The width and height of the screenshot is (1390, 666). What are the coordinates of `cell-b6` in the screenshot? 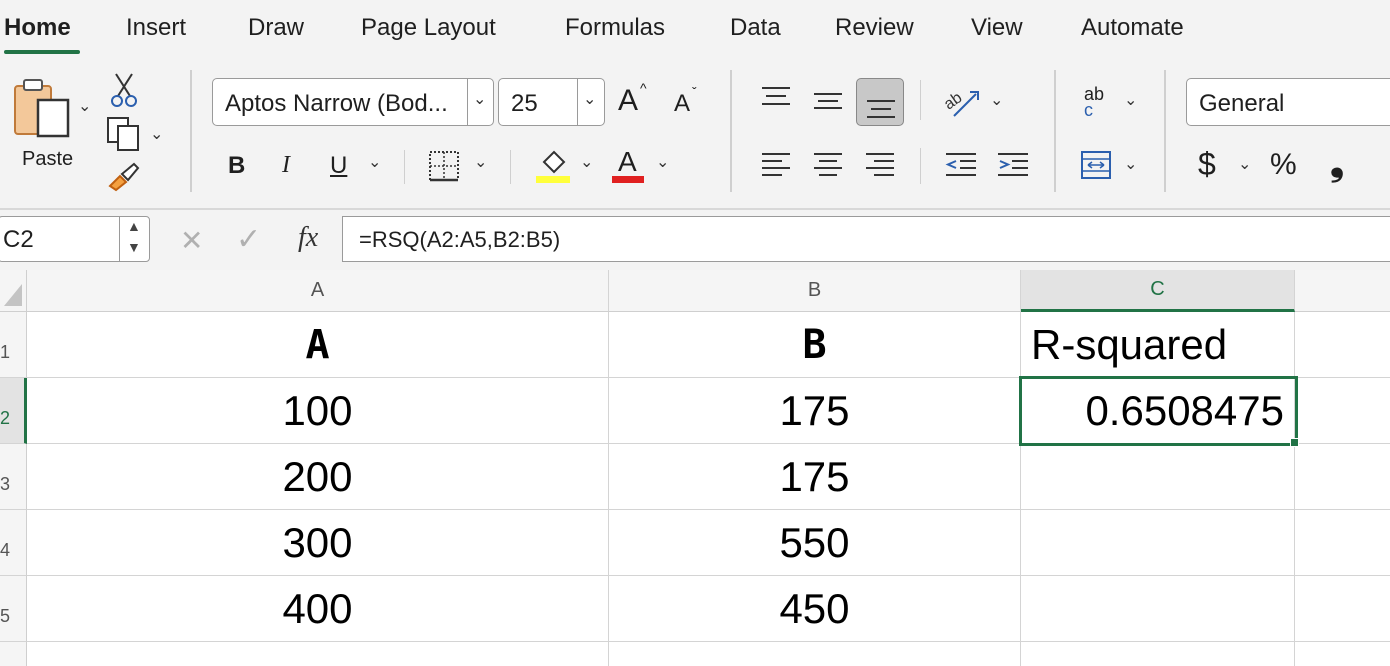 It's located at (815, 654).